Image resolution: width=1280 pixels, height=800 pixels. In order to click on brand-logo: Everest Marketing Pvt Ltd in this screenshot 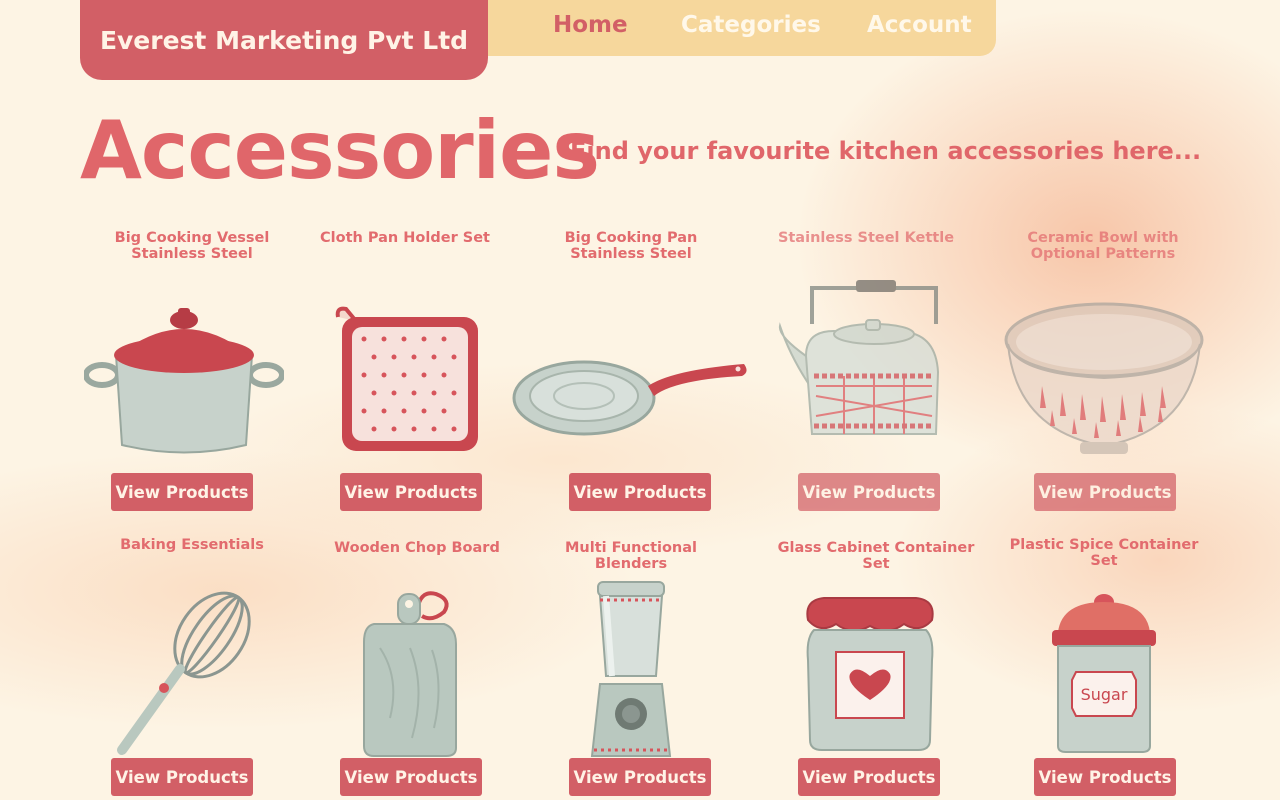, I will do `click(284, 40)`.